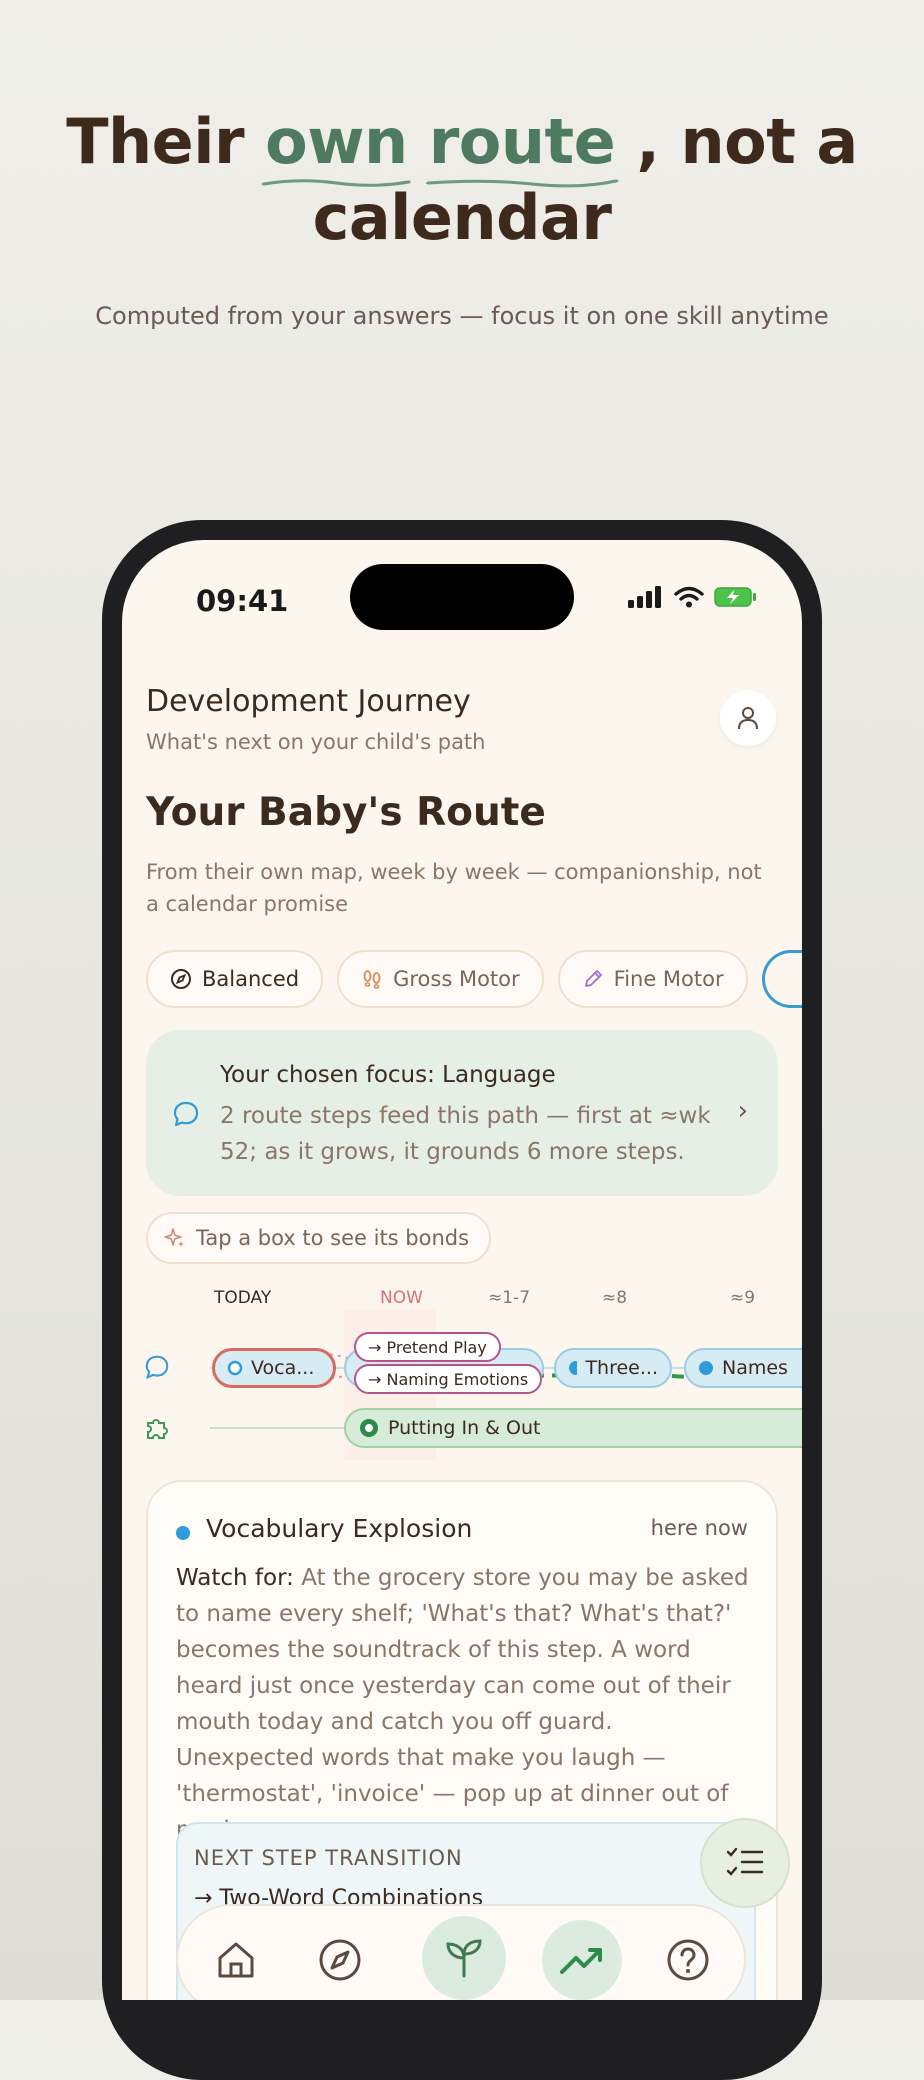 The width and height of the screenshot is (924, 2080). Describe the element at coordinates (509, 1298) in the screenshot. I see `timeline-header-w1: ≈1-7` at that location.